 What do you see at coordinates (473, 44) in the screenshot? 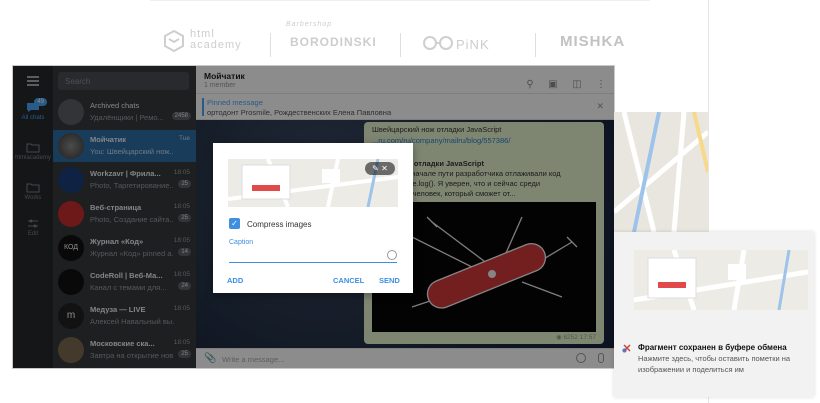
I see `logo-pink: PiNK` at bounding box center [473, 44].